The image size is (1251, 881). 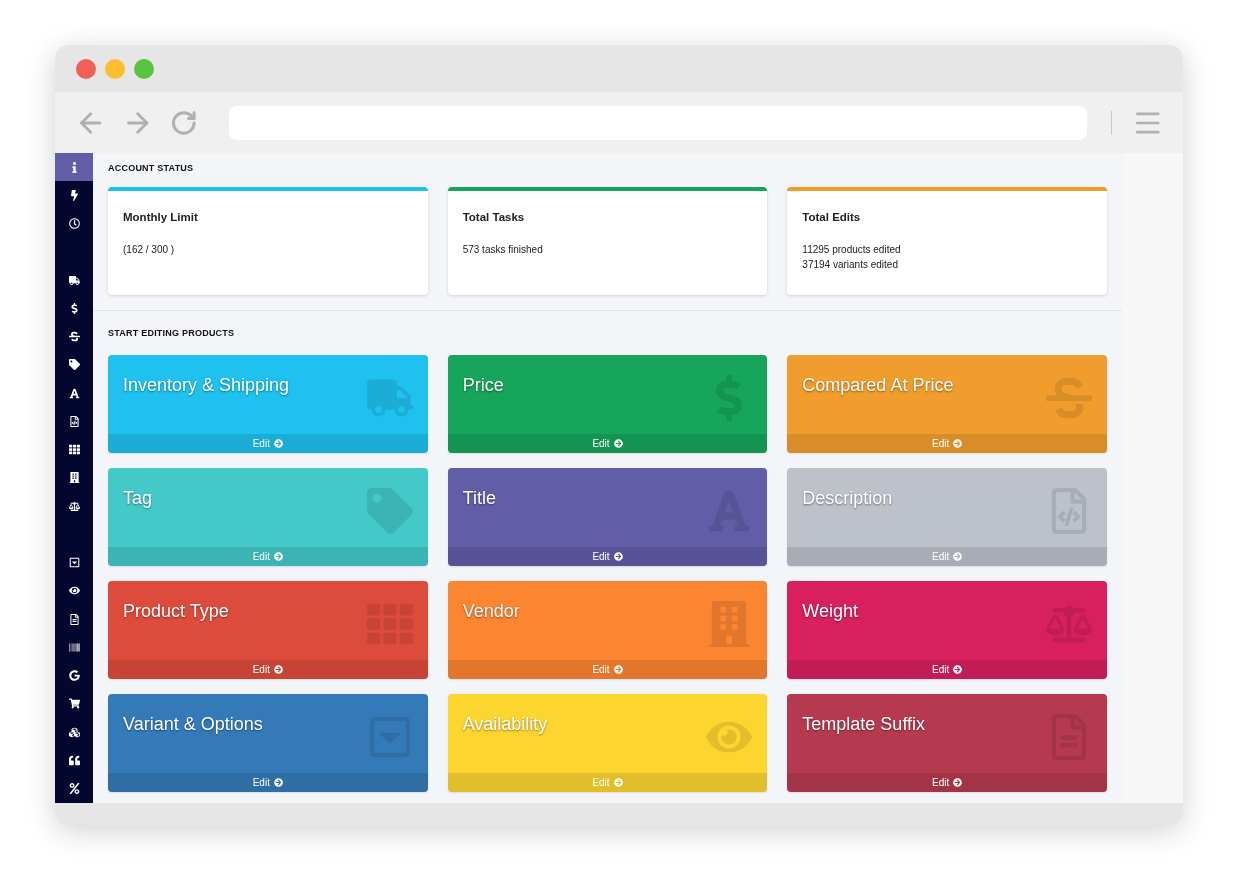 What do you see at coordinates (947, 630) in the screenshot?
I see `product-field-tile: Weight Edit` at bounding box center [947, 630].